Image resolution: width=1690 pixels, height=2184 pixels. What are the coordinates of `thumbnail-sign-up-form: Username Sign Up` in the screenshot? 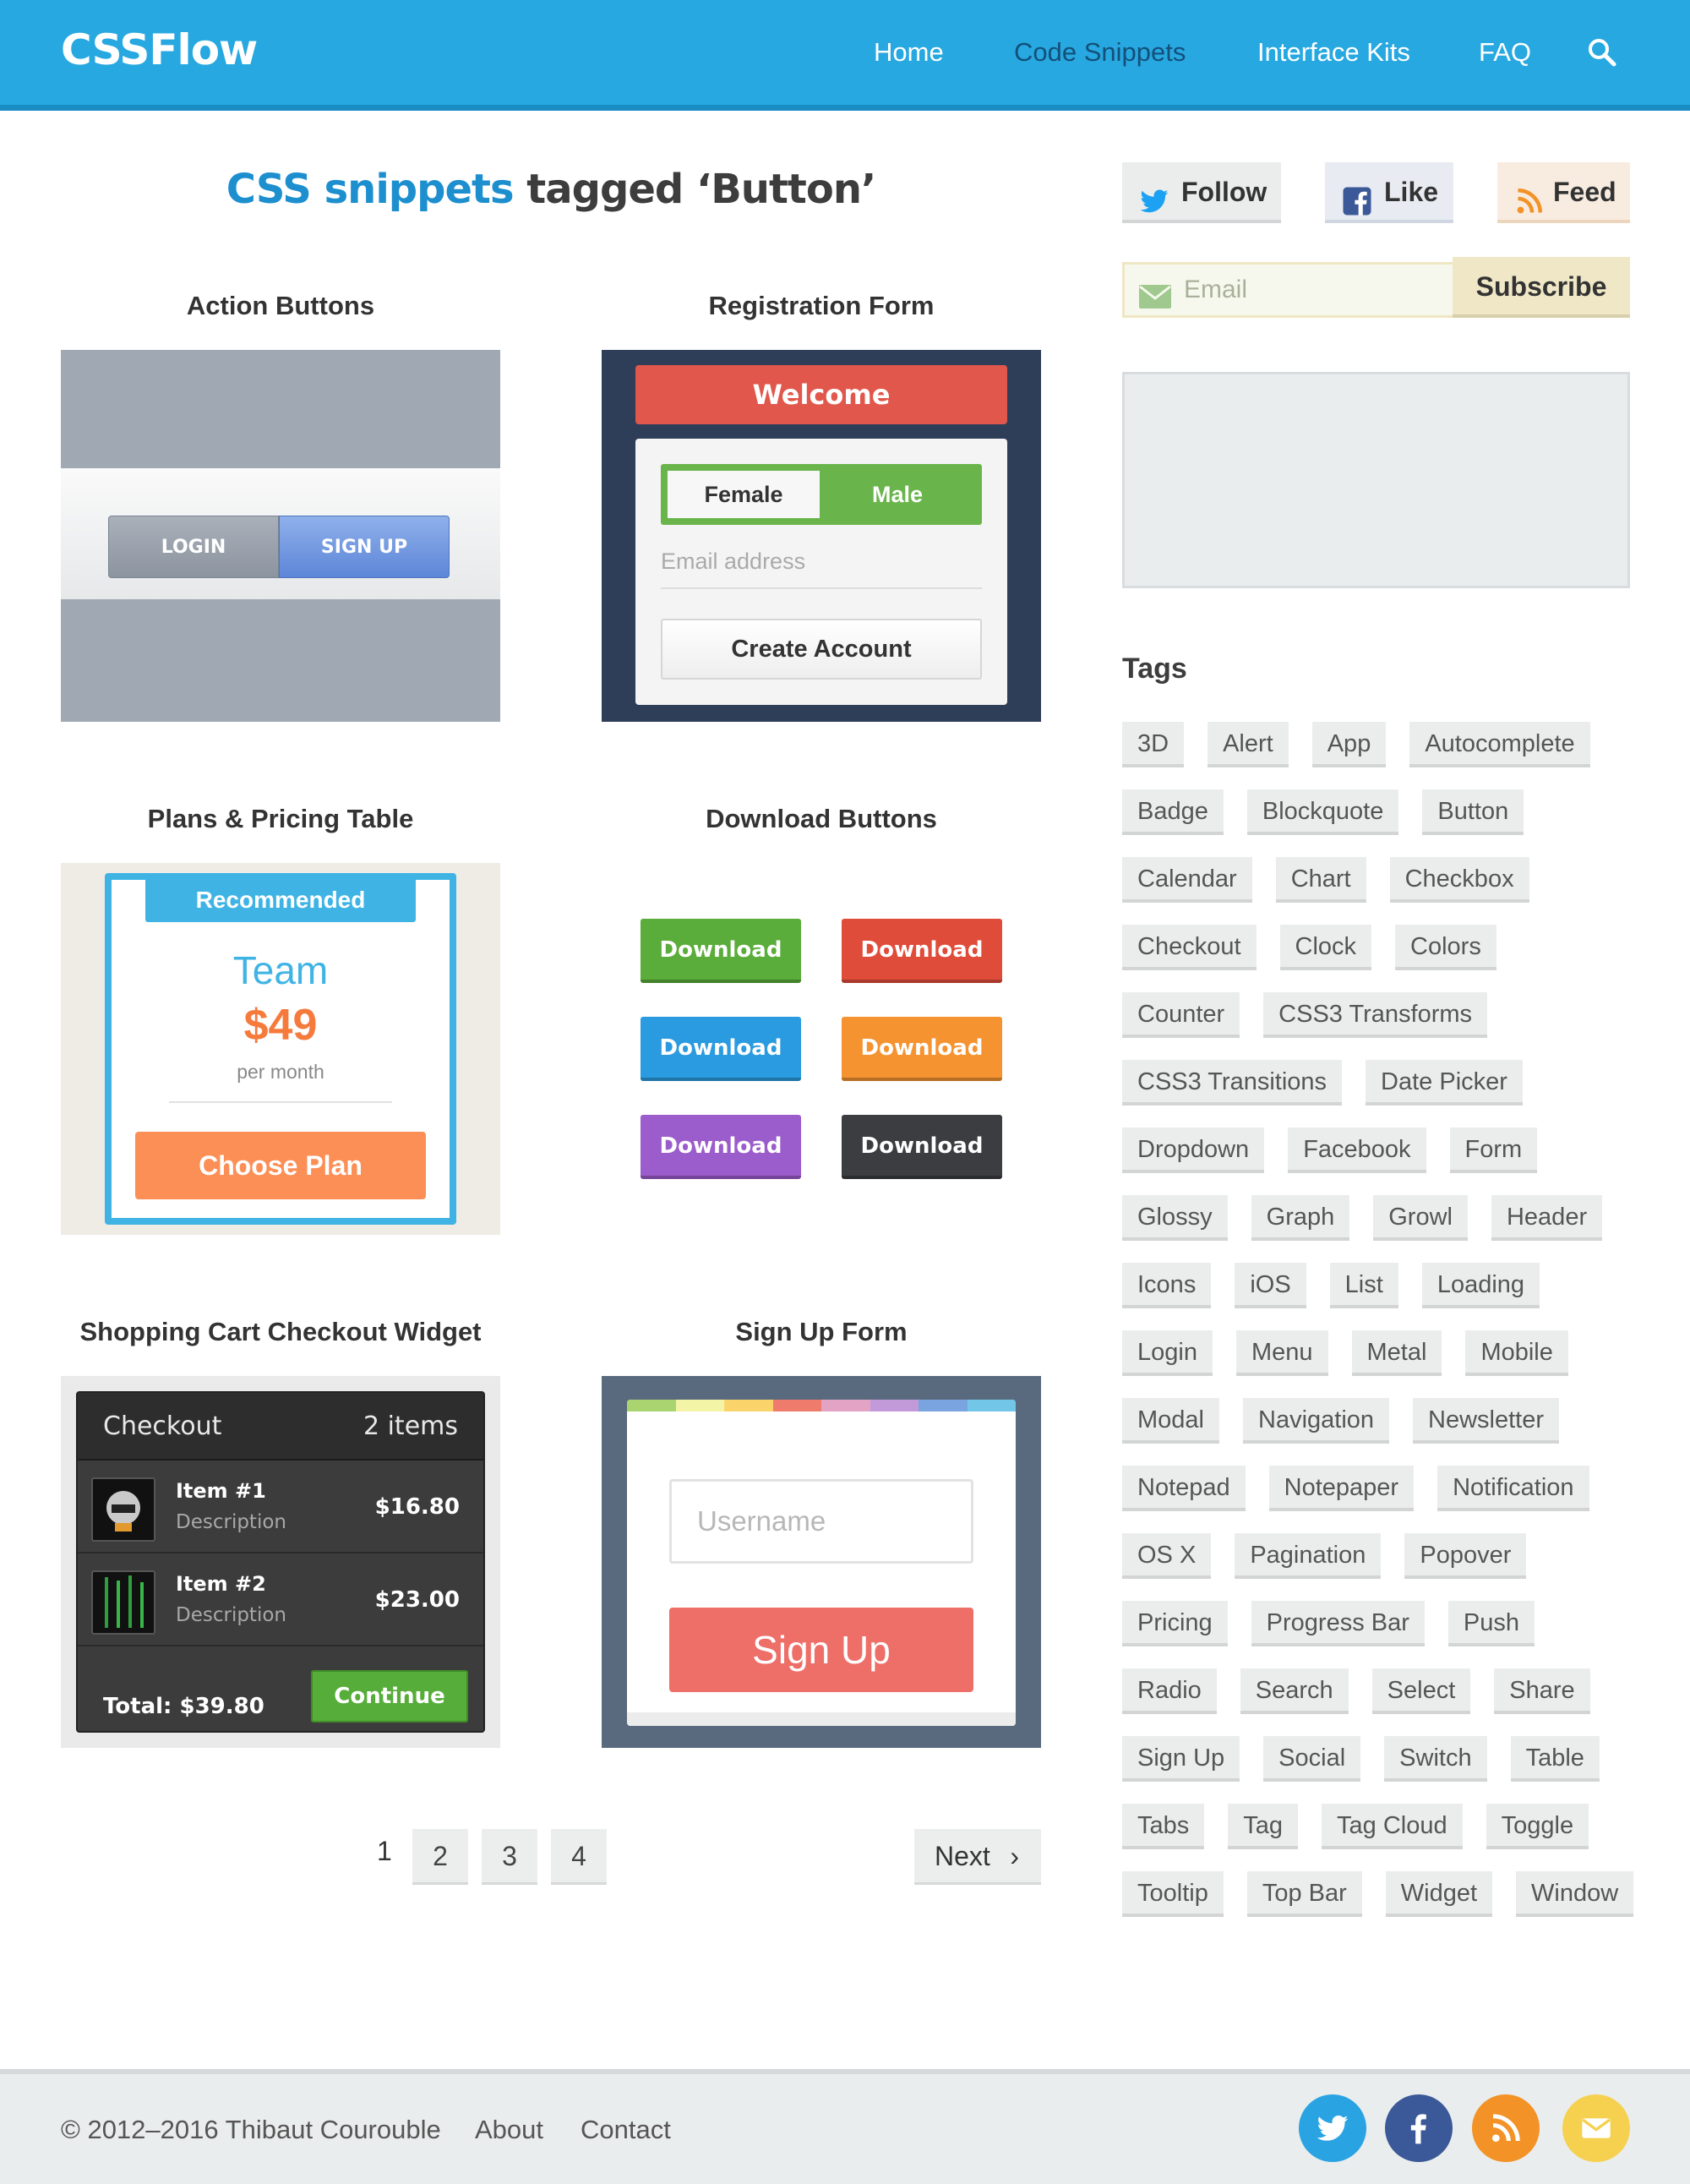 It's located at (821, 1562).